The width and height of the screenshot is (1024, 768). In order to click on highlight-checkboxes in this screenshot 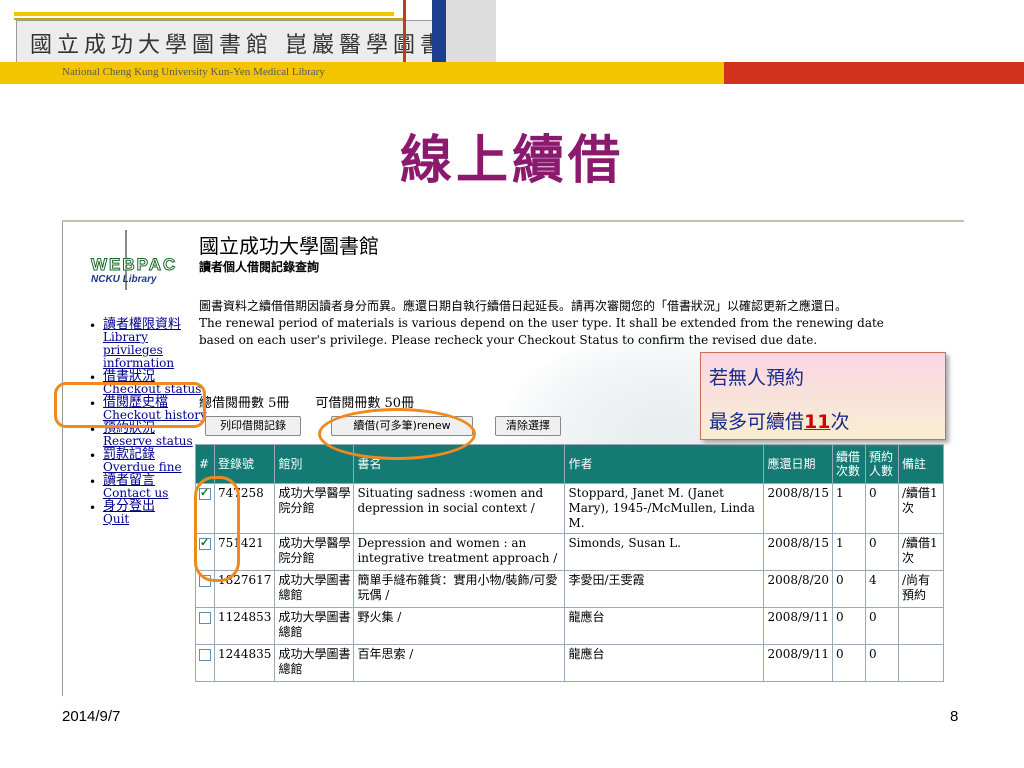, I will do `click(217, 529)`.